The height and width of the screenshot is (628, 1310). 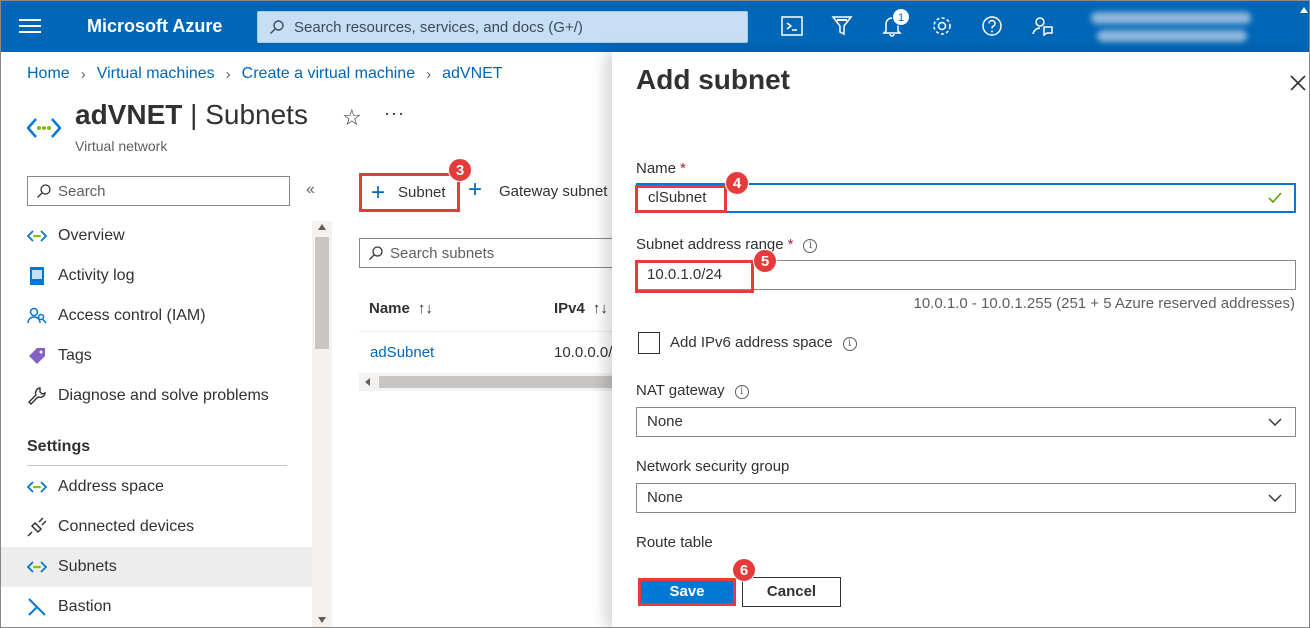 I want to click on table-divider, so click(x=486, y=331).